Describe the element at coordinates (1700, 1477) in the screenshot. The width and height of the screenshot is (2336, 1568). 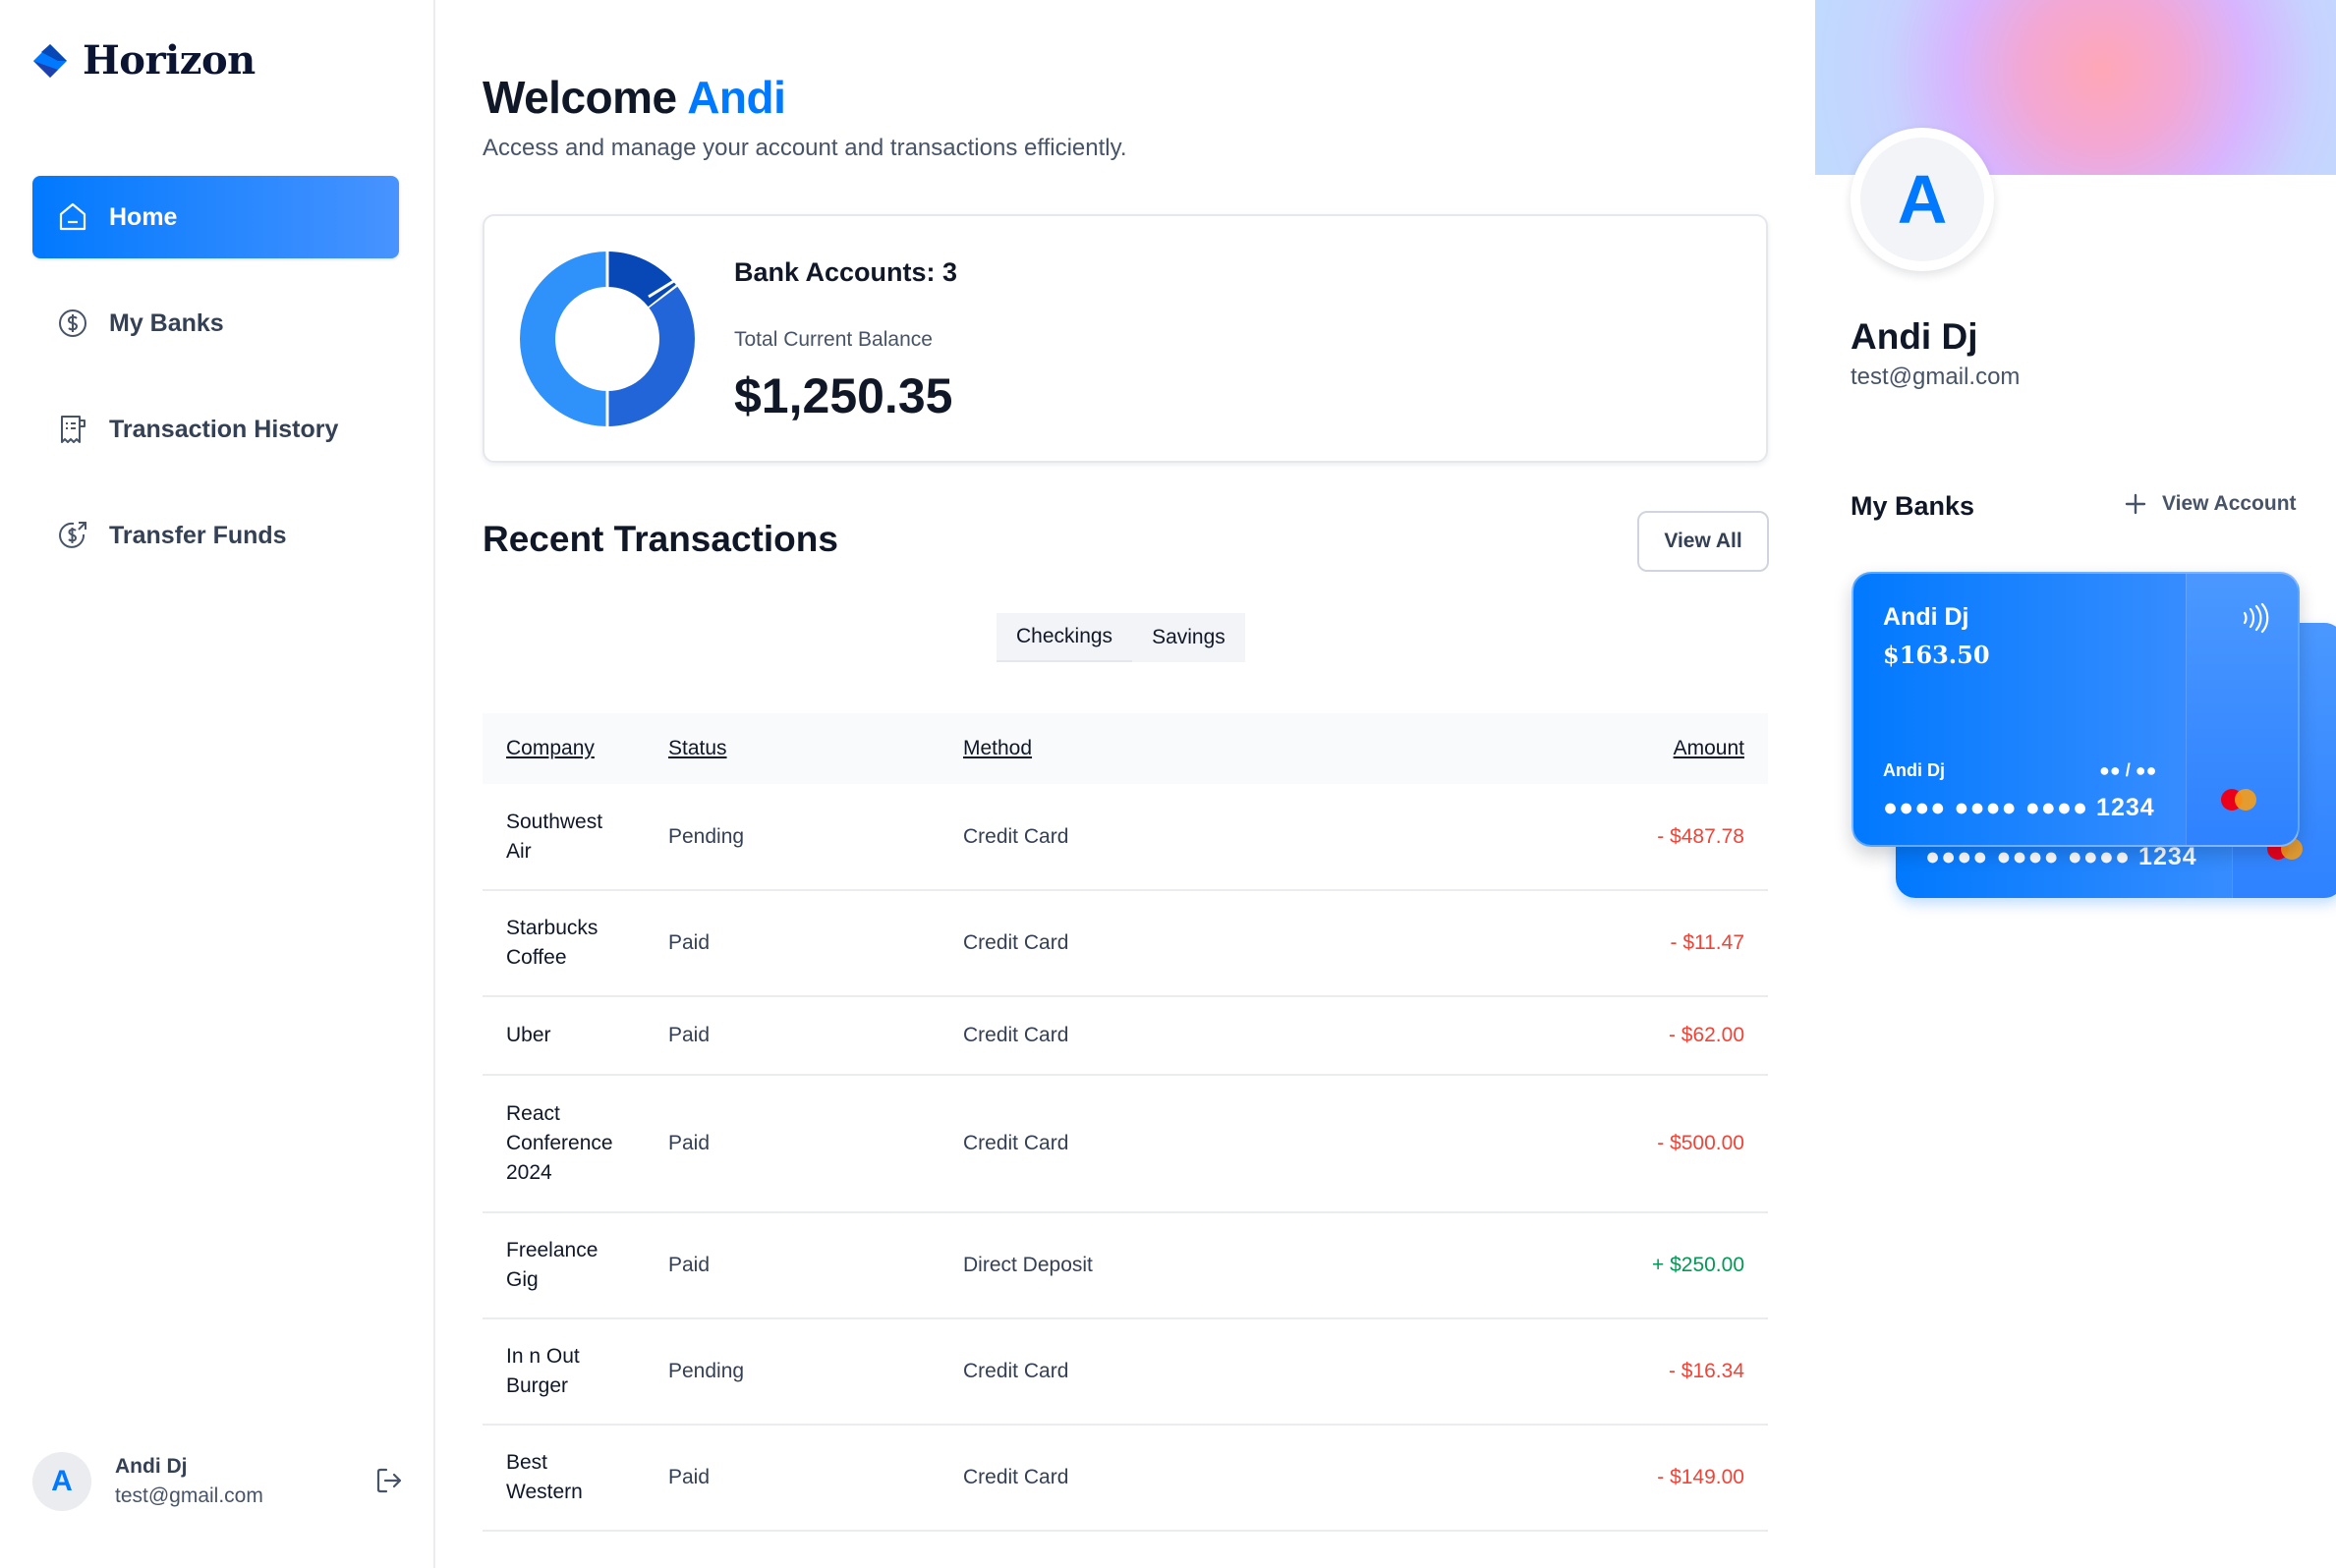
I see `cell-amount: - $149.00` at that location.